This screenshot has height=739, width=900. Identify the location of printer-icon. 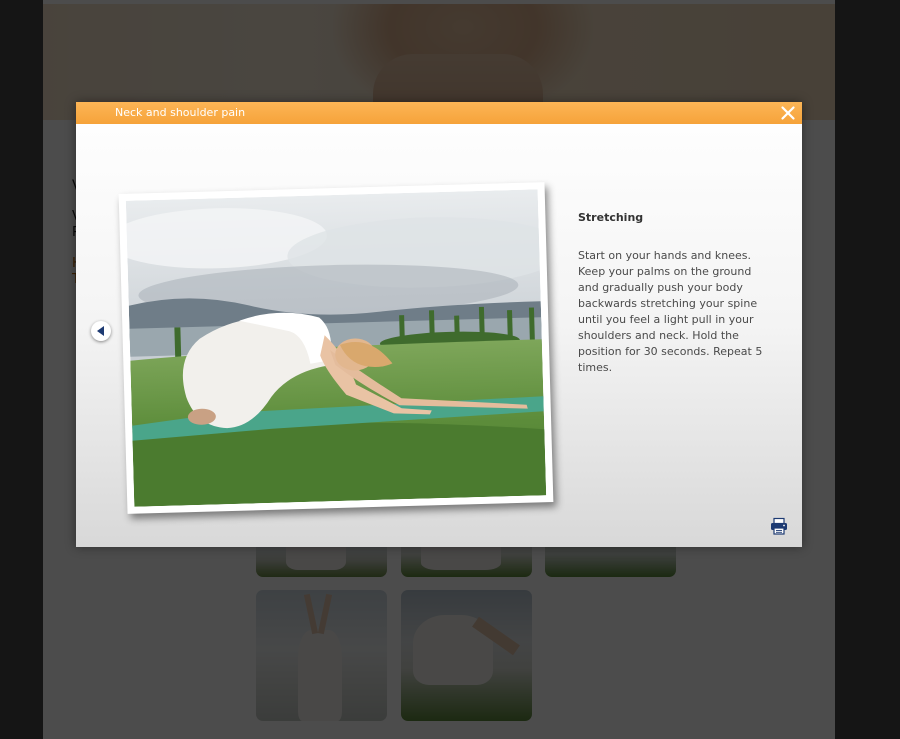
(779, 526).